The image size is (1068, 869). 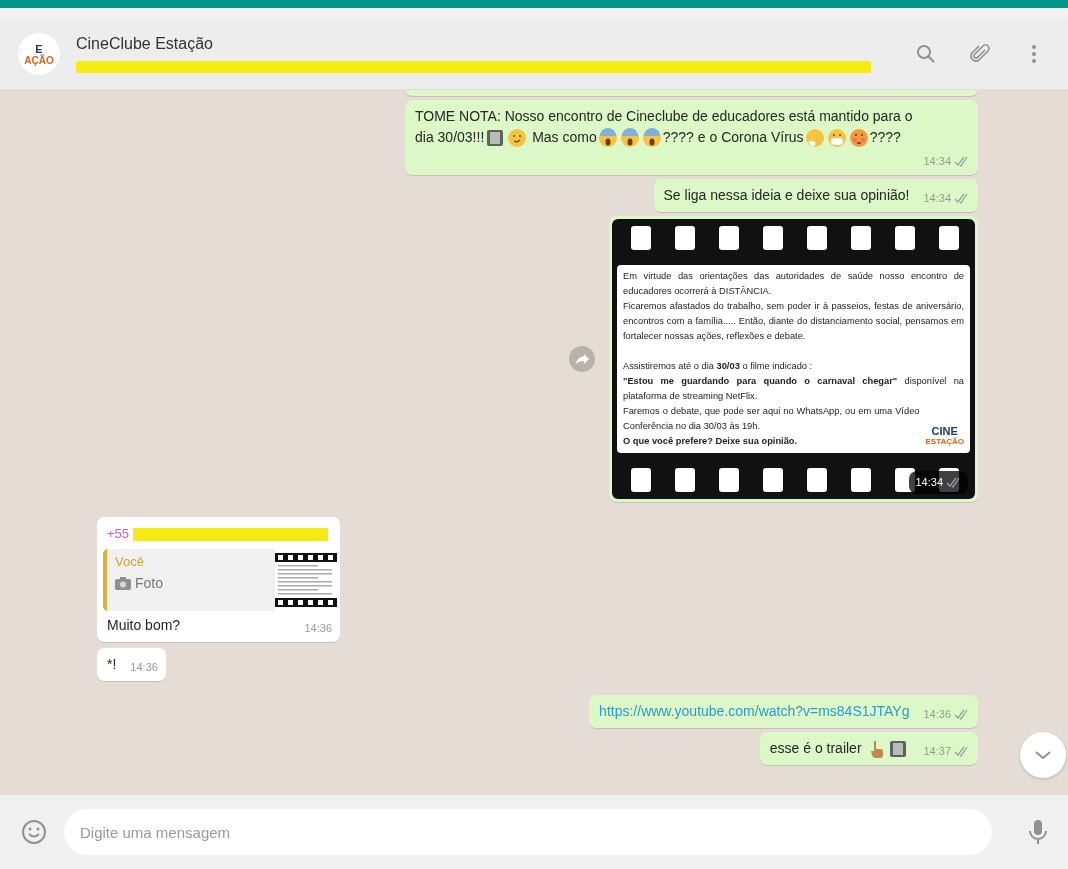 What do you see at coordinates (39, 60) in the screenshot?
I see `avatar-text: AÇÃO` at bounding box center [39, 60].